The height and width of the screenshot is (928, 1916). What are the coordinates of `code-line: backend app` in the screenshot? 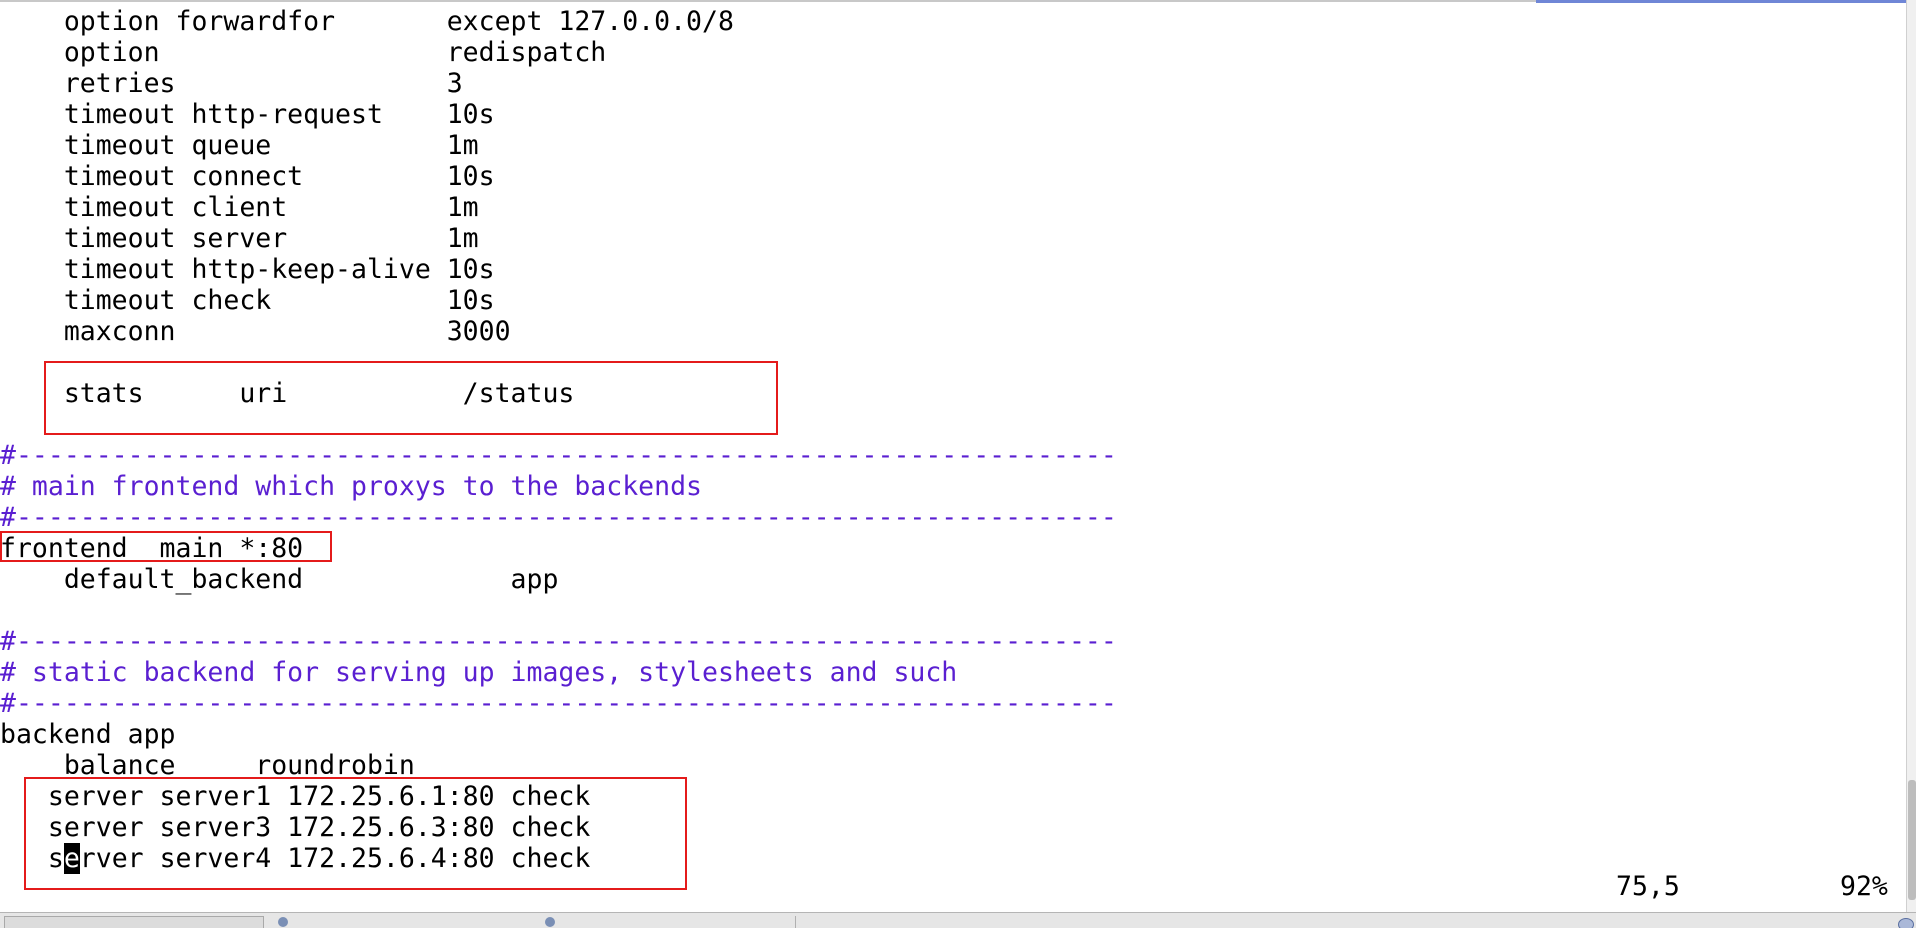 It's located at (88, 734).